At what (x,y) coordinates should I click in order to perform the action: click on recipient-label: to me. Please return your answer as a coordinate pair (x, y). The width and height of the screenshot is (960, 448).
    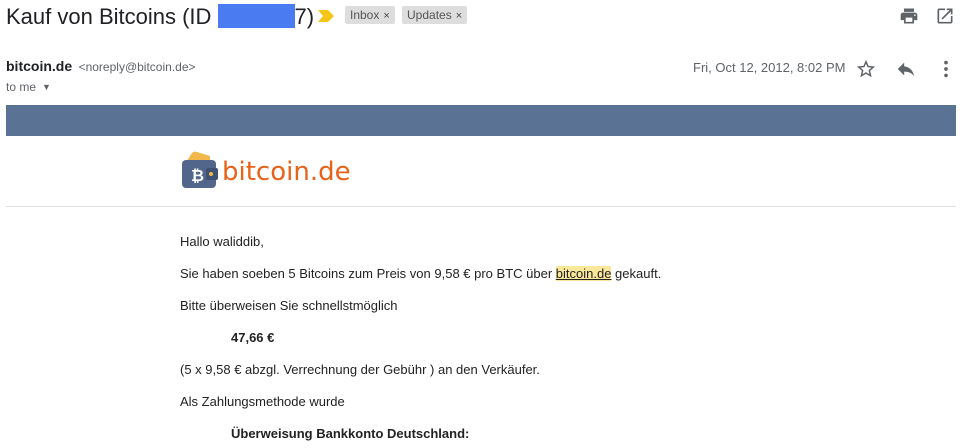
    Looking at the image, I should click on (21, 87).